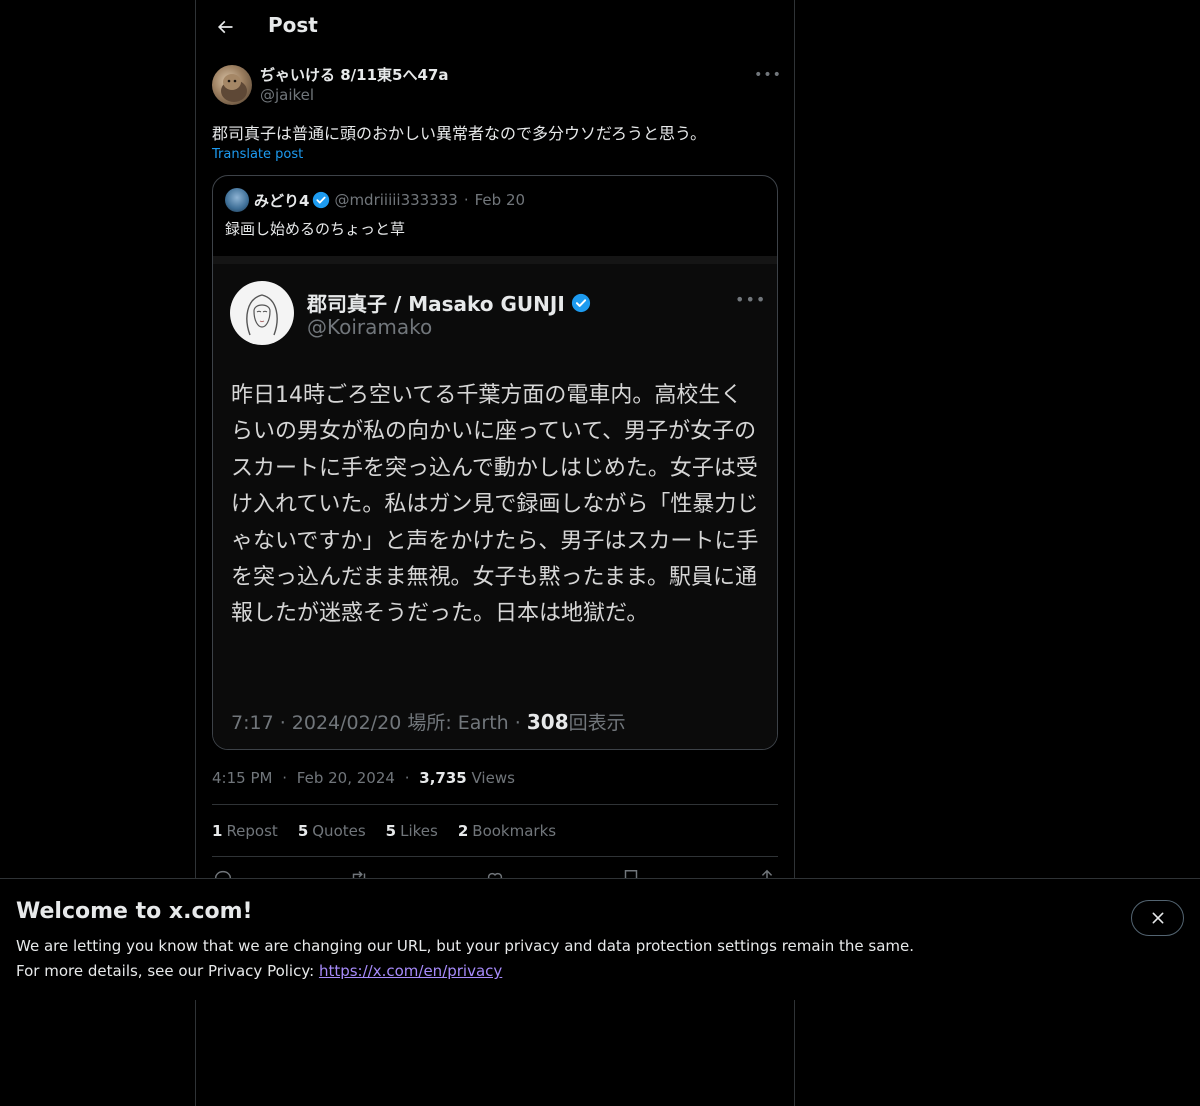 This screenshot has width=1200, height=1106. Describe the element at coordinates (134, 911) in the screenshot. I see `banner-title: Welcome to x.com!` at that location.